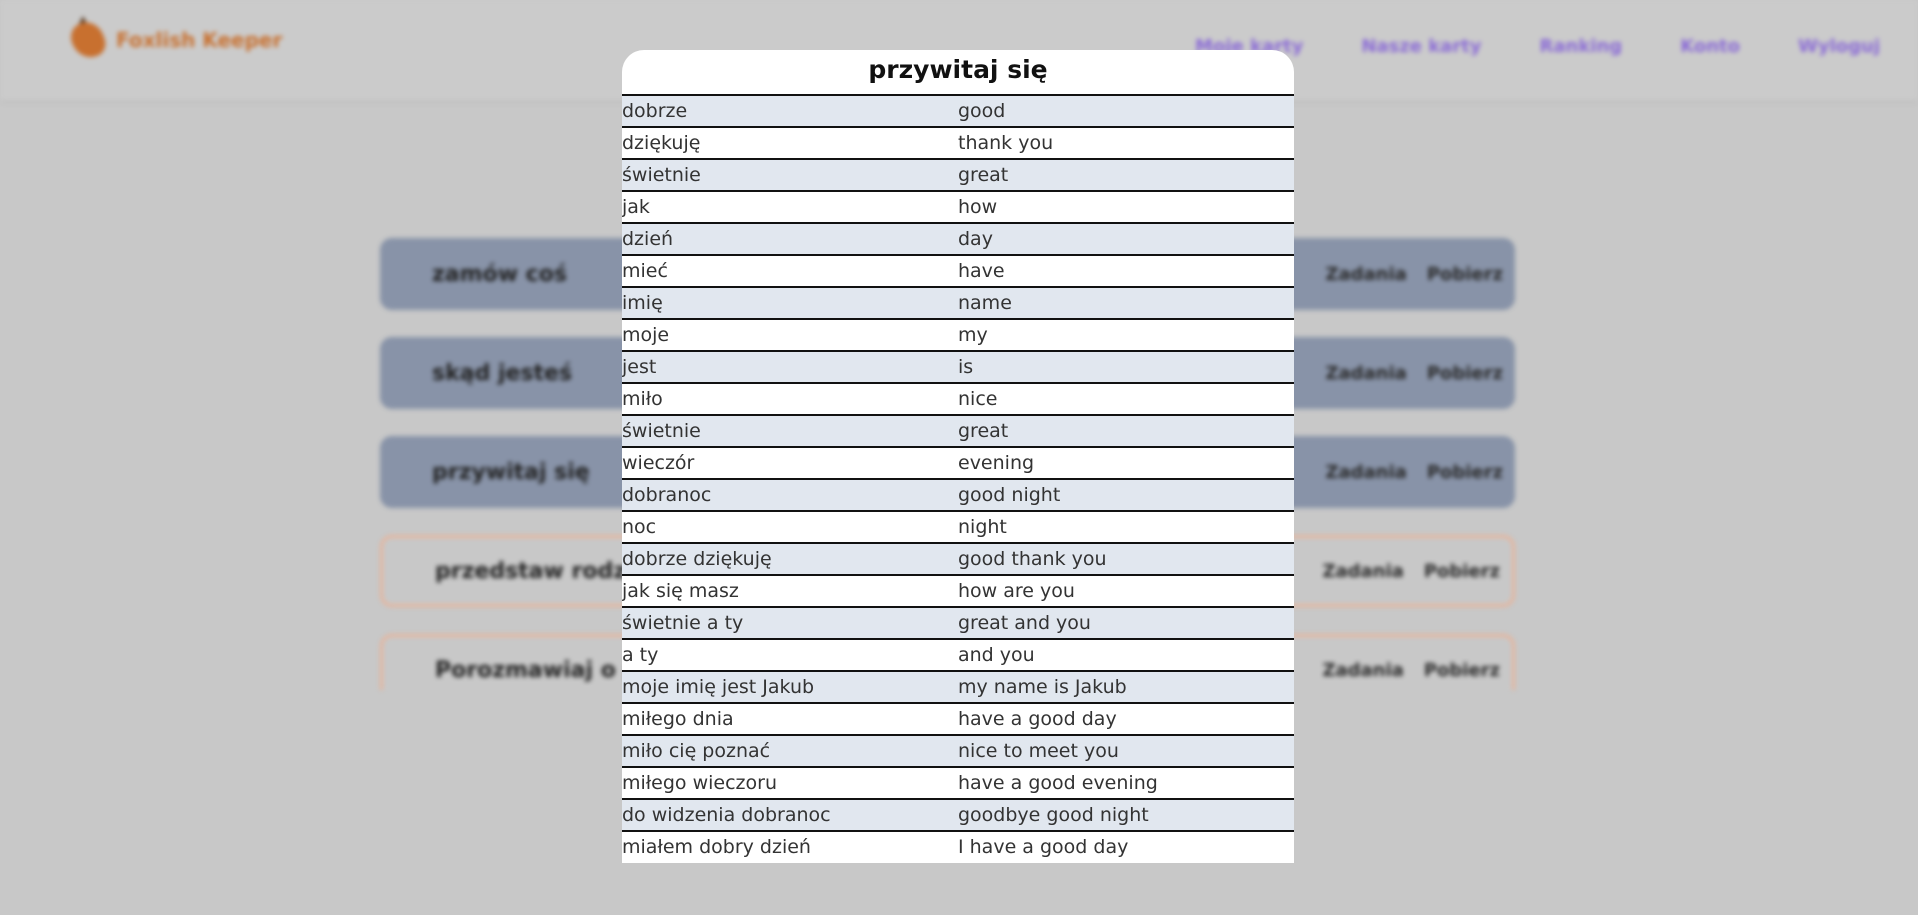  I want to click on word-row: mieć have, so click(958, 270).